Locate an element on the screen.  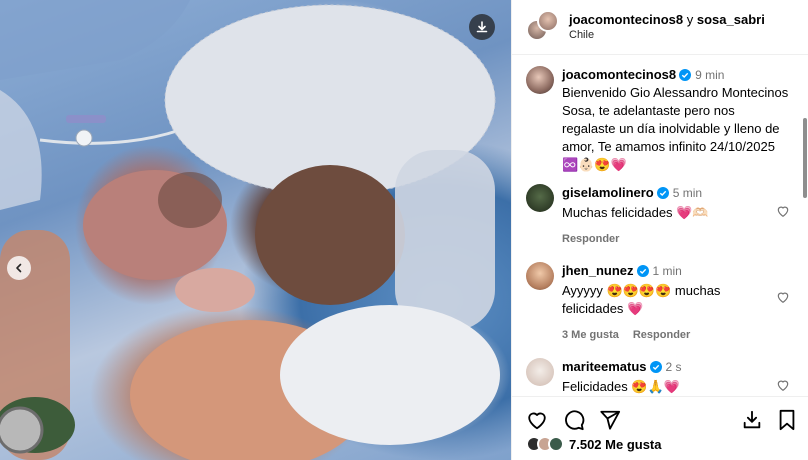
bookmark-icon is located at coordinates (787, 420).